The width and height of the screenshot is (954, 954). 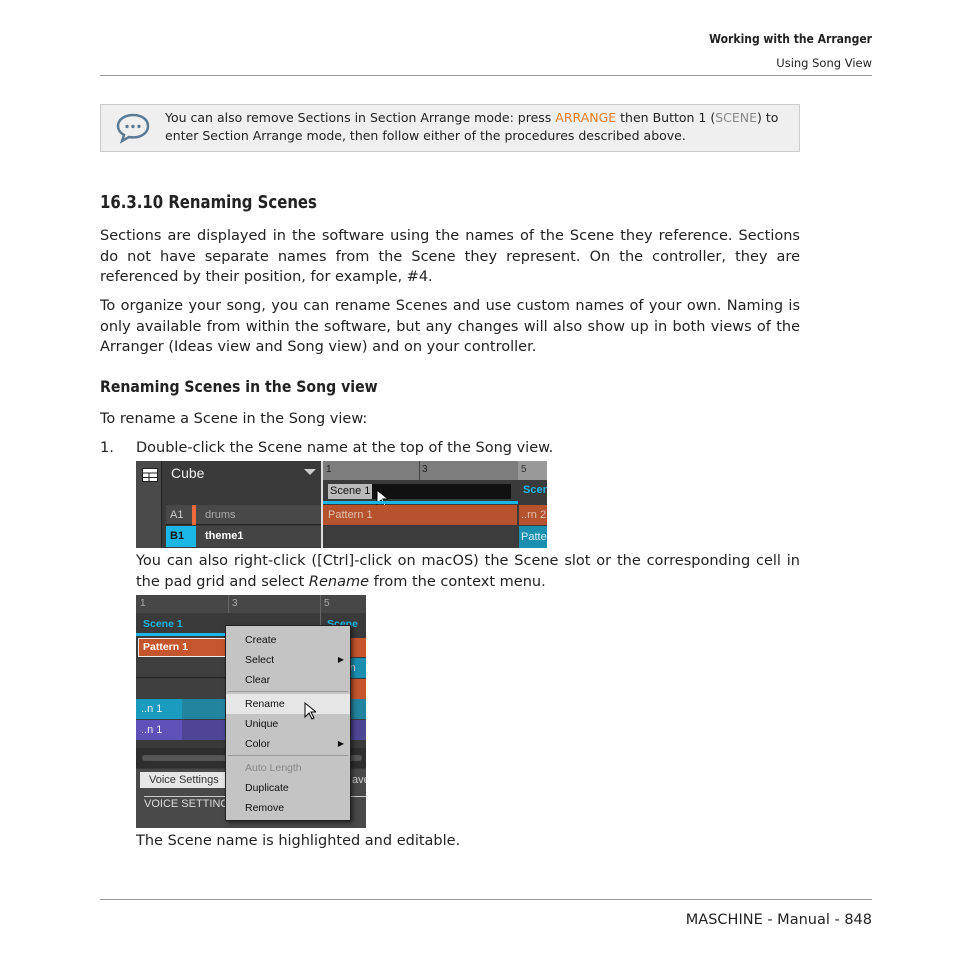 What do you see at coordinates (350, 491) in the screenshot?
I see `scene-name-selected: Scene 1` at bounding box center [350, 491].